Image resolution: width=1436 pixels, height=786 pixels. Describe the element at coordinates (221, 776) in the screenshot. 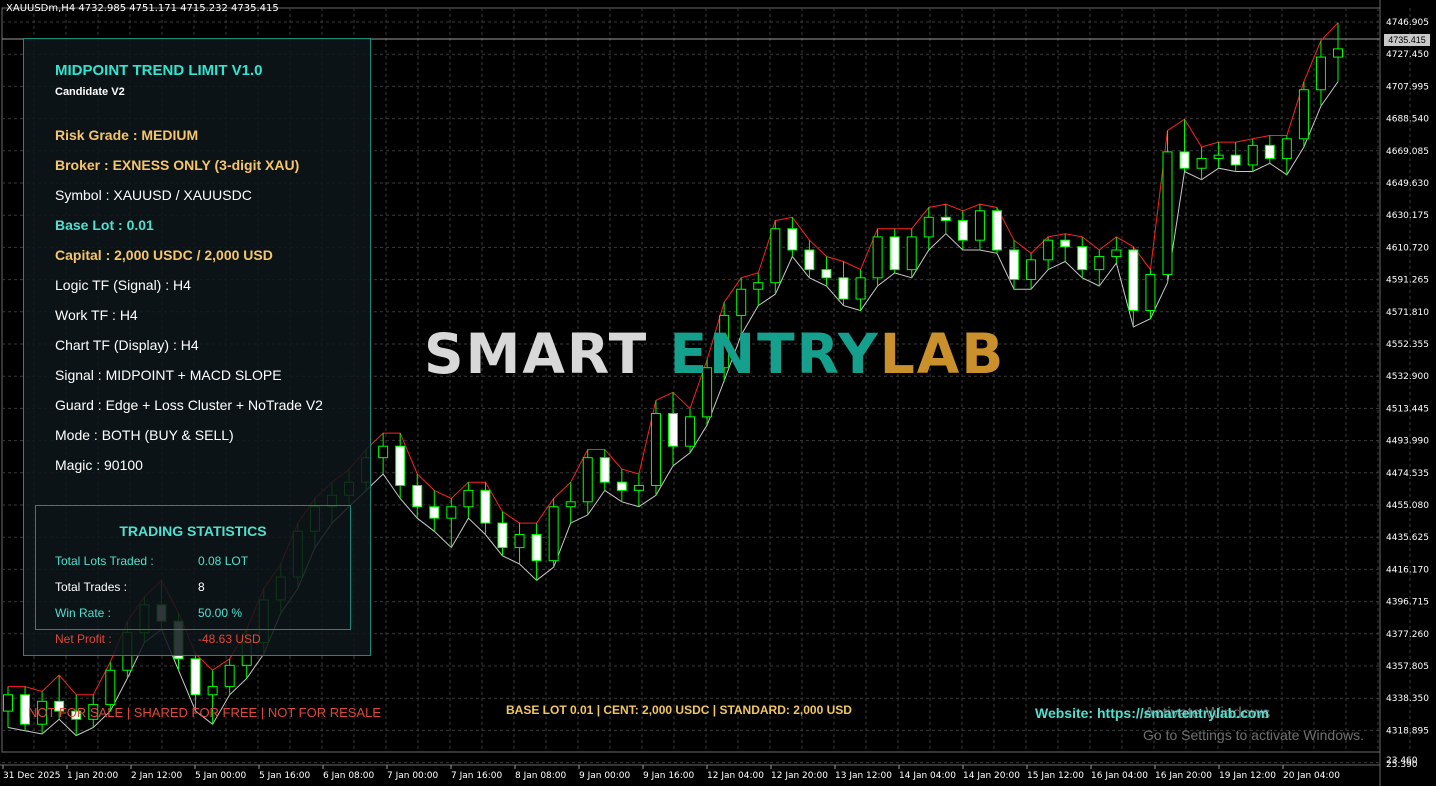

I see `time-axis-label: 5 Jan 00:00` at that location.